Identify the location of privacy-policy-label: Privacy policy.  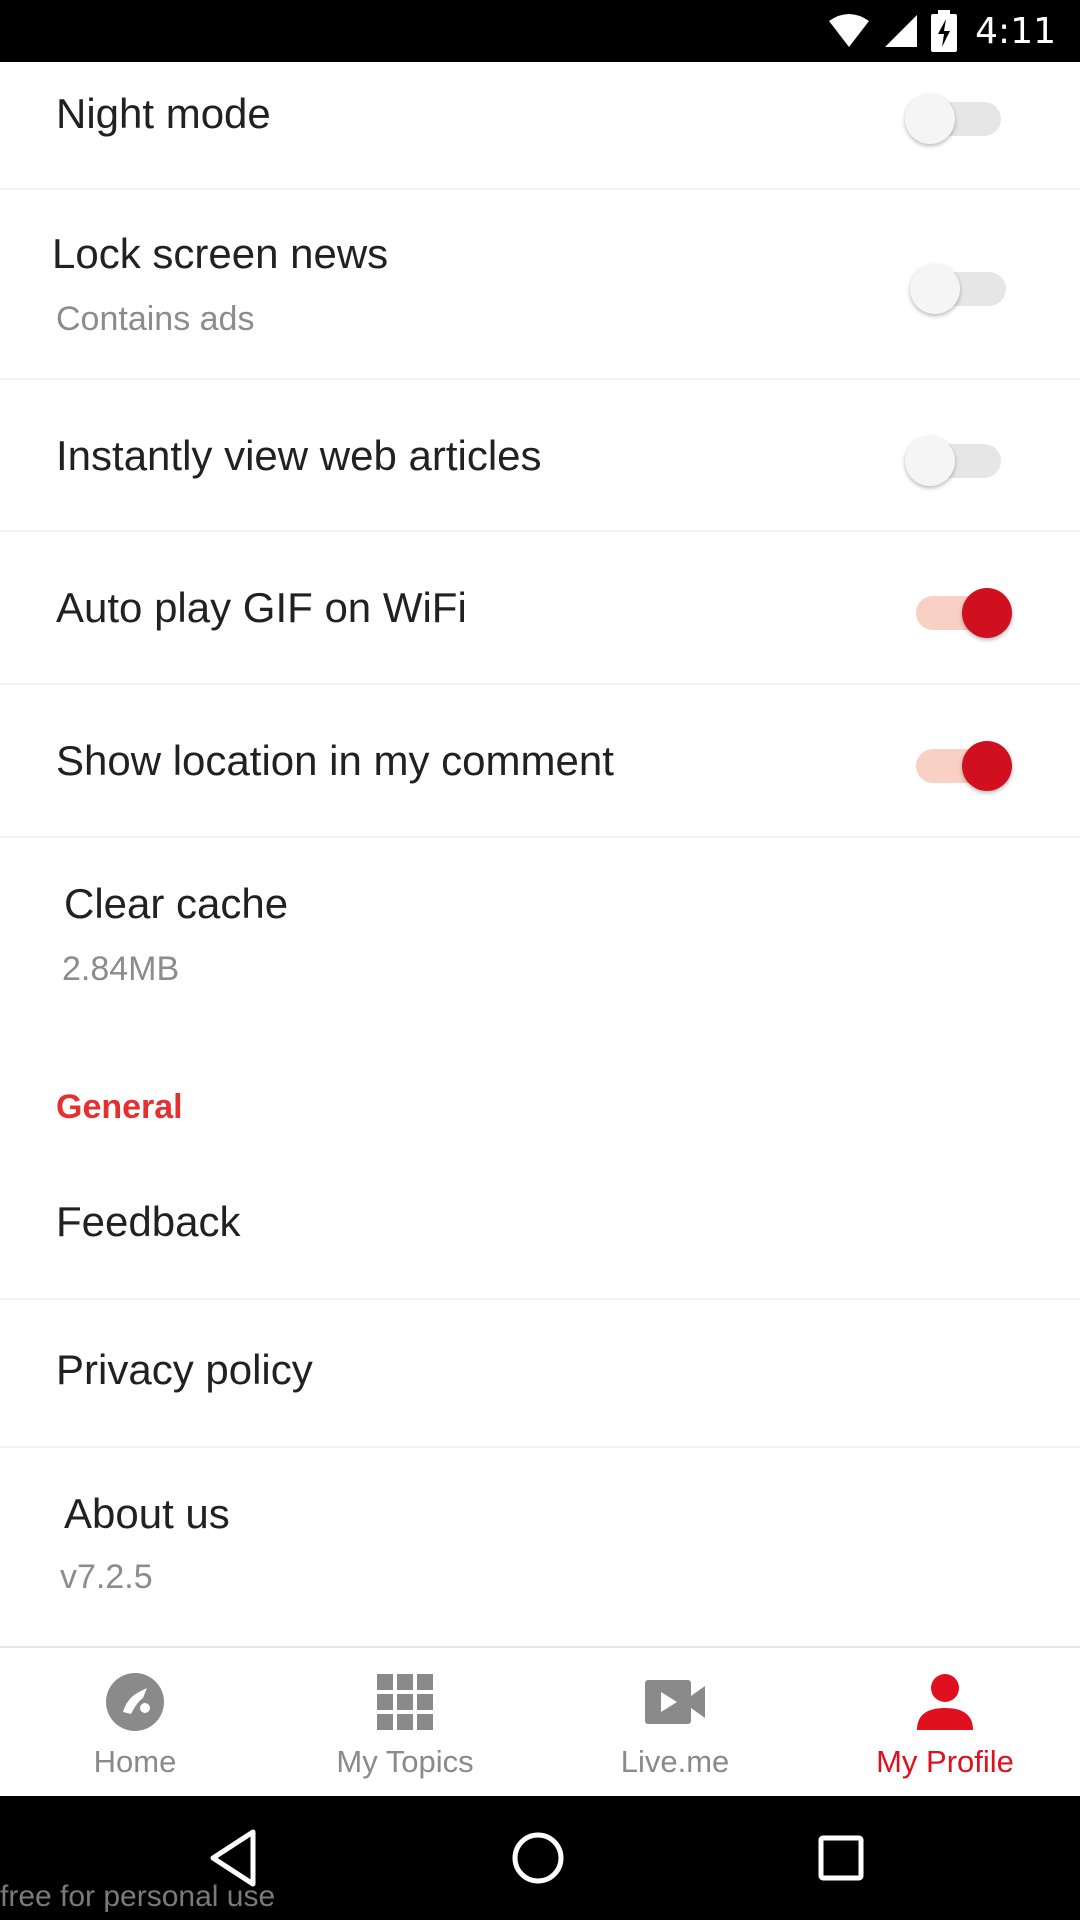
(184, 1369).